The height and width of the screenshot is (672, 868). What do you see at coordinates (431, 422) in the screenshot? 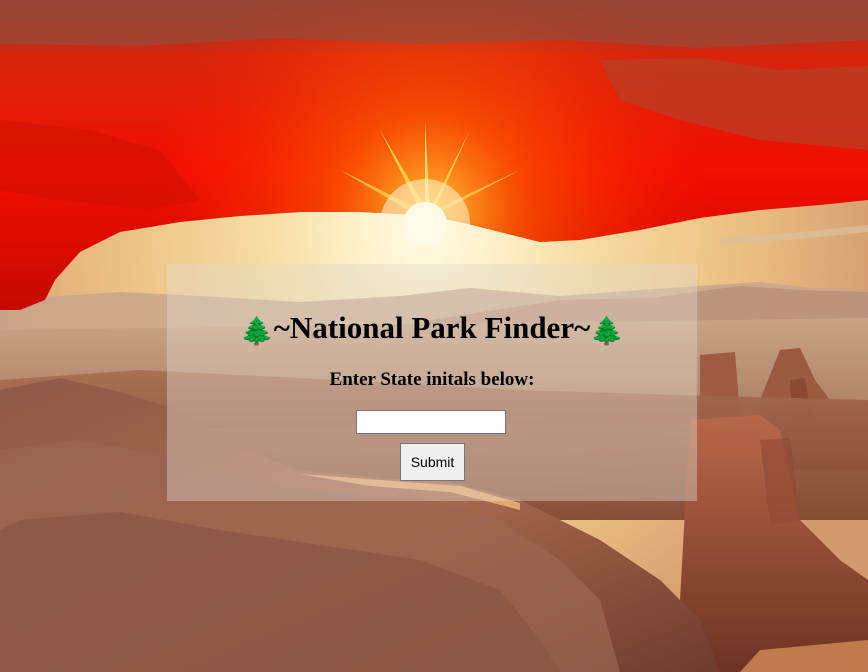
I see `state-initials-input` at bounding box center [431, 422].